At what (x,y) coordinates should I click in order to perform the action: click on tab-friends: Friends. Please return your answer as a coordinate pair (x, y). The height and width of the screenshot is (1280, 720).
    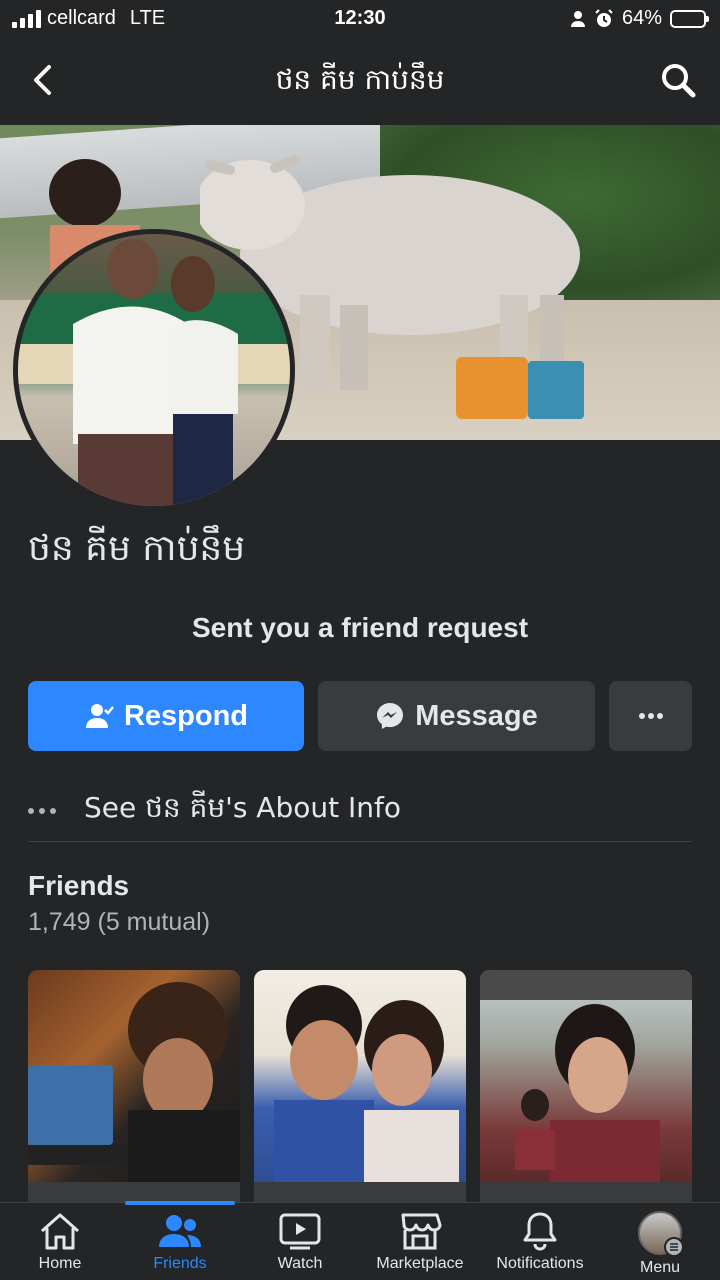
    Looking at the image, I should click on (180, 1241).